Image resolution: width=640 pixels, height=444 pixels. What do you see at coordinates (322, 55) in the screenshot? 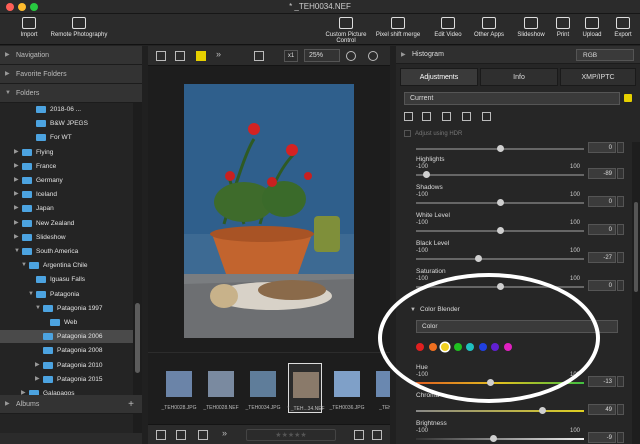
I see `zoom-select: 25%` at bounding box center [322, 55].